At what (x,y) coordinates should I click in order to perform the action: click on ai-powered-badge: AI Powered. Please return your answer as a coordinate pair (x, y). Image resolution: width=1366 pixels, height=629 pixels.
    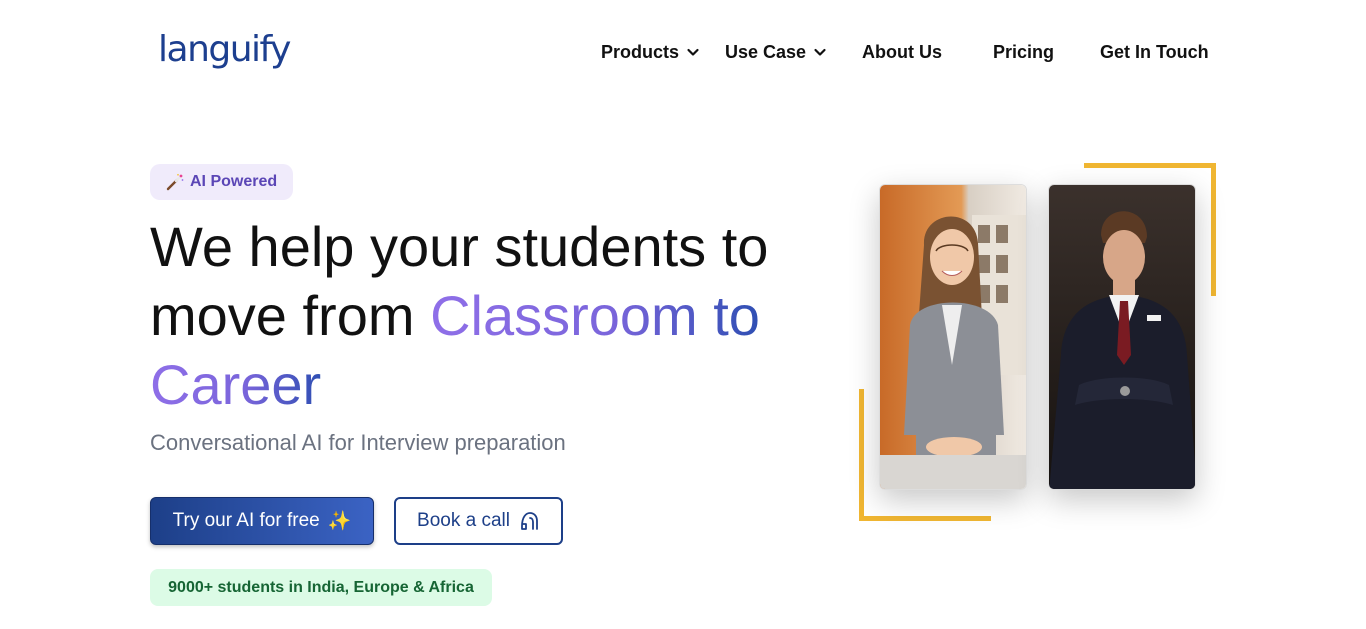
    Looking at the image, I should click on (222, 182).